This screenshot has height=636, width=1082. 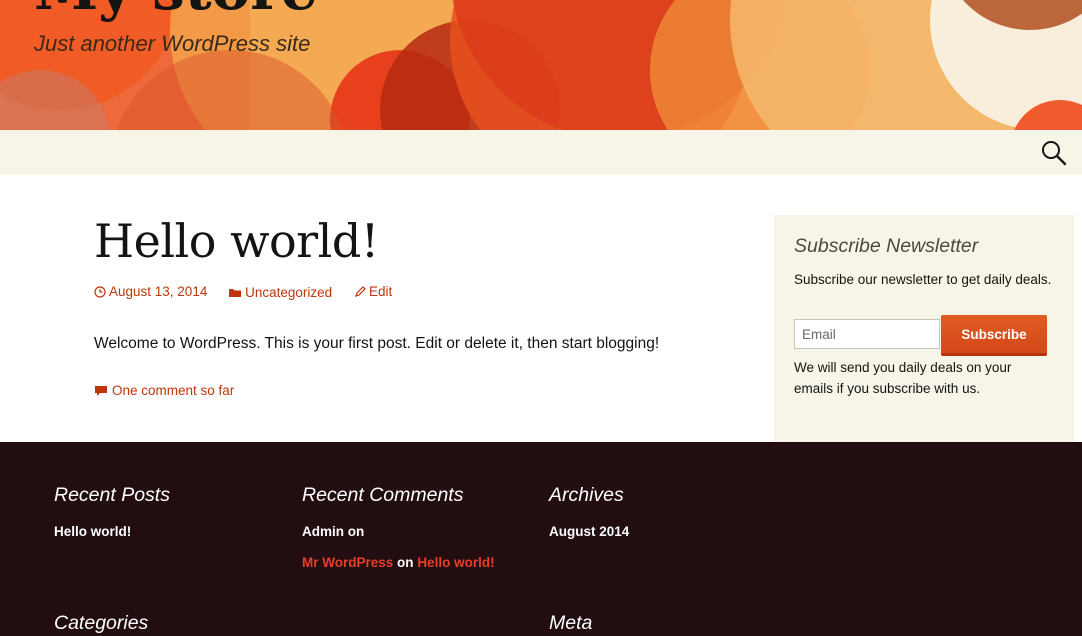 I want to click on comments-link-label: One comment so far, so click(x=173, y=390).